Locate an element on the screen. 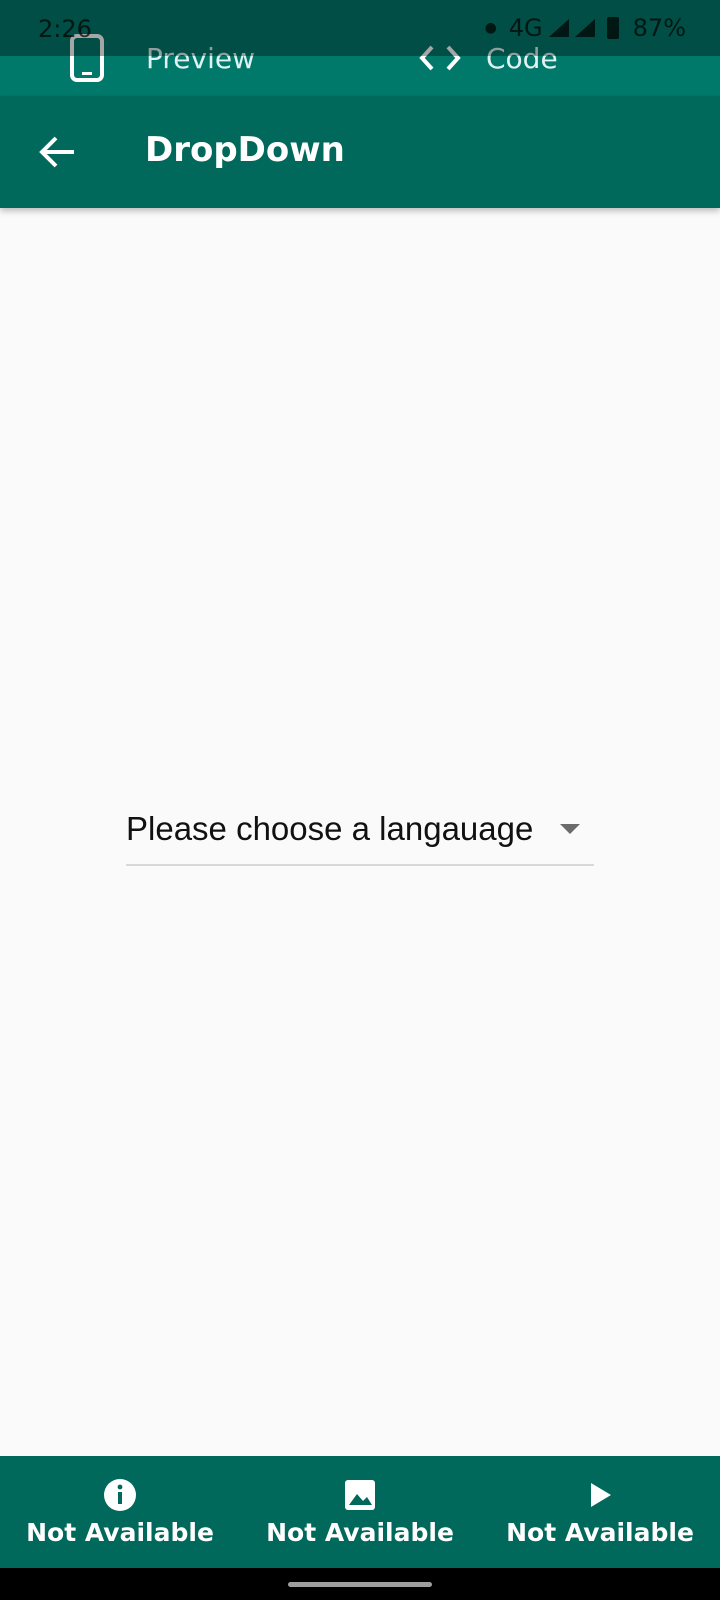 The width and height of the screenshot is (720, 1600). dropdown-selected-text: Please choose a langauage is located at coordinates (330, 828).